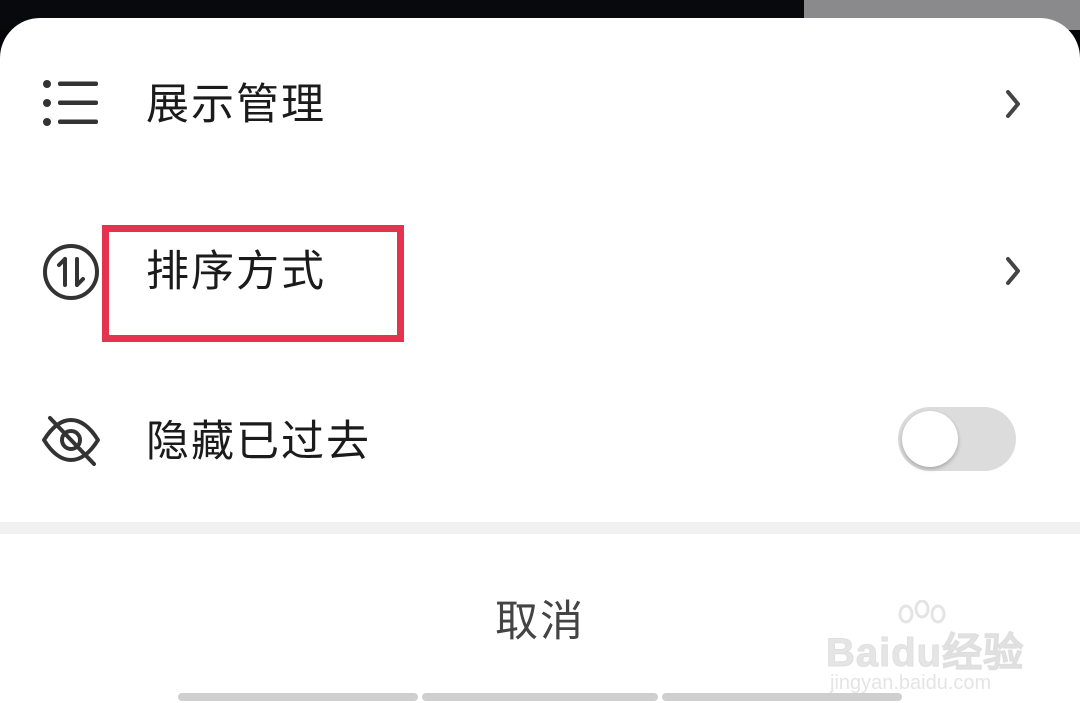 The width and height of the screenshot is (1080, 703). Describe the element at coordinates (236, 105) in the screenshot. I see `menu-item-label: 展示管理` at that location.